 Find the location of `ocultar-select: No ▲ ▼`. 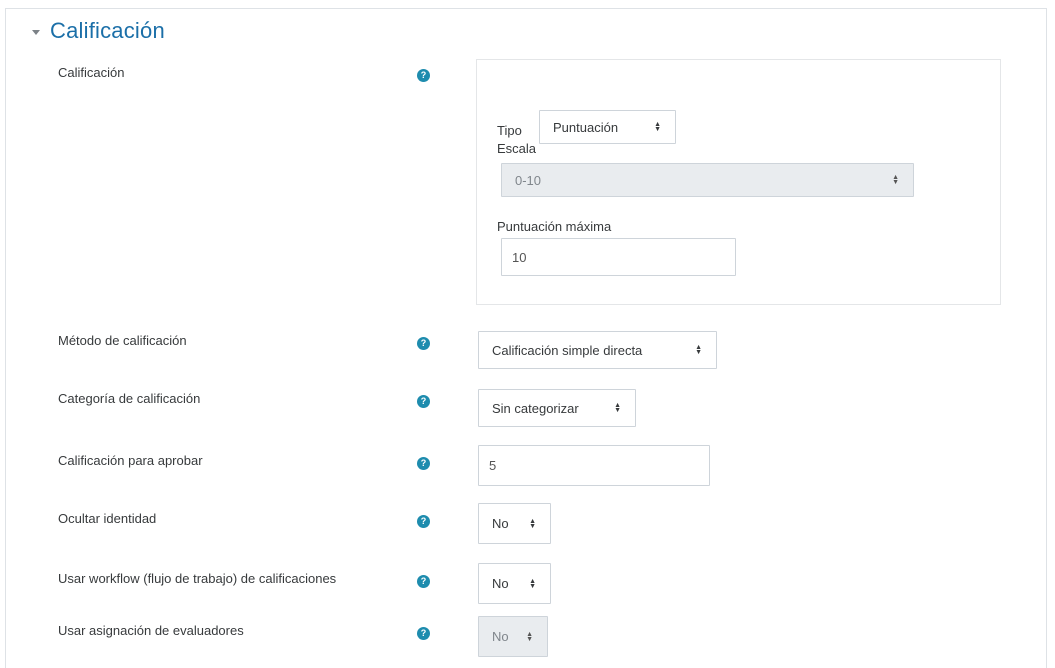

ocultar-select: No ▲ ▼ is located at coordinates (514, 523).